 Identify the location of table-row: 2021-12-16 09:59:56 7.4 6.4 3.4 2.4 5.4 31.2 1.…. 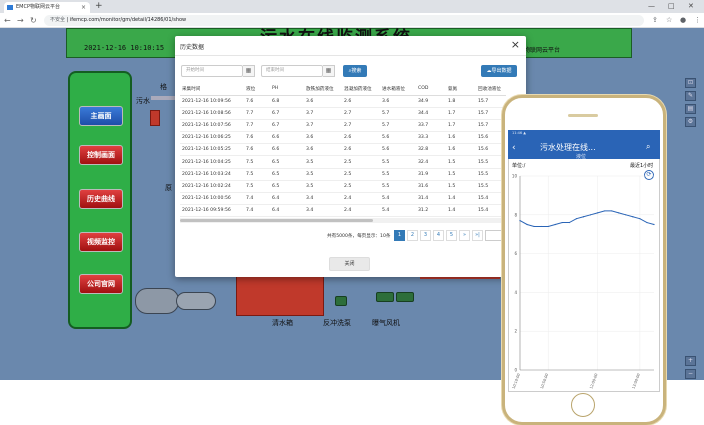
(343, 211).